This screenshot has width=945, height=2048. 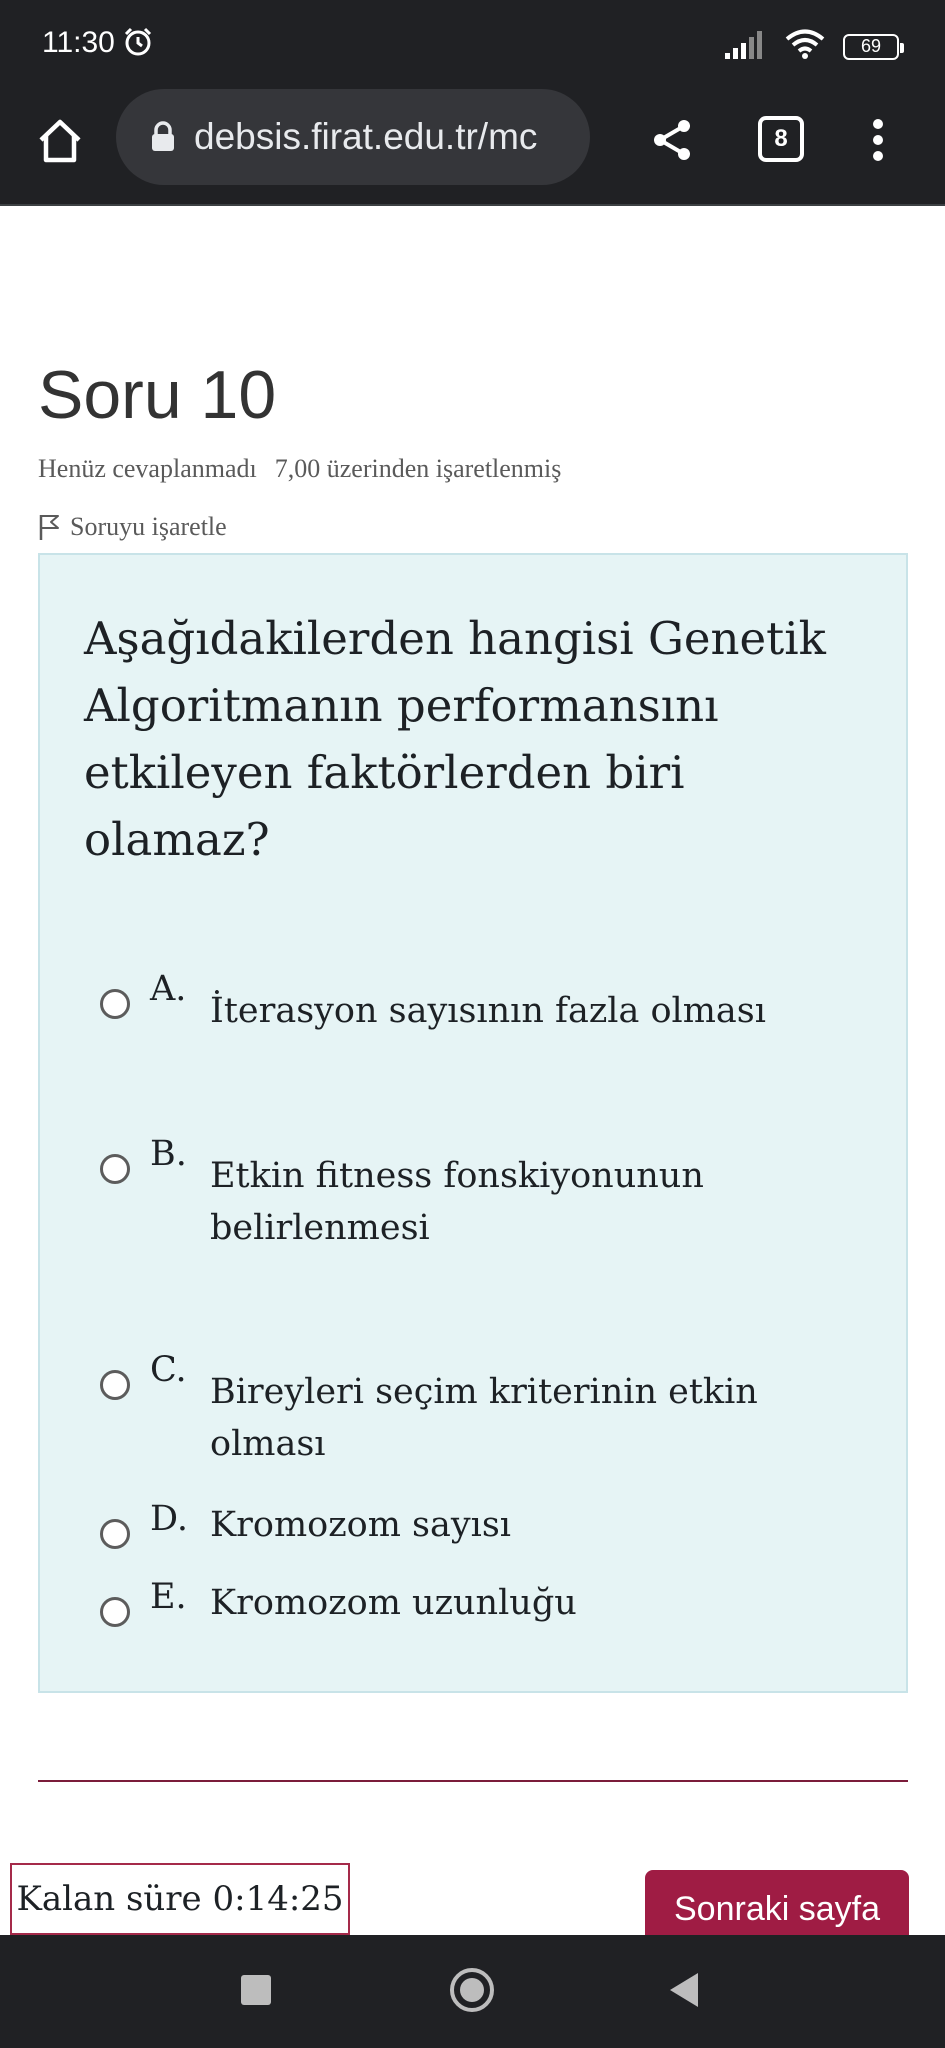 I want to click on share-button, so click(x=672, y=140).